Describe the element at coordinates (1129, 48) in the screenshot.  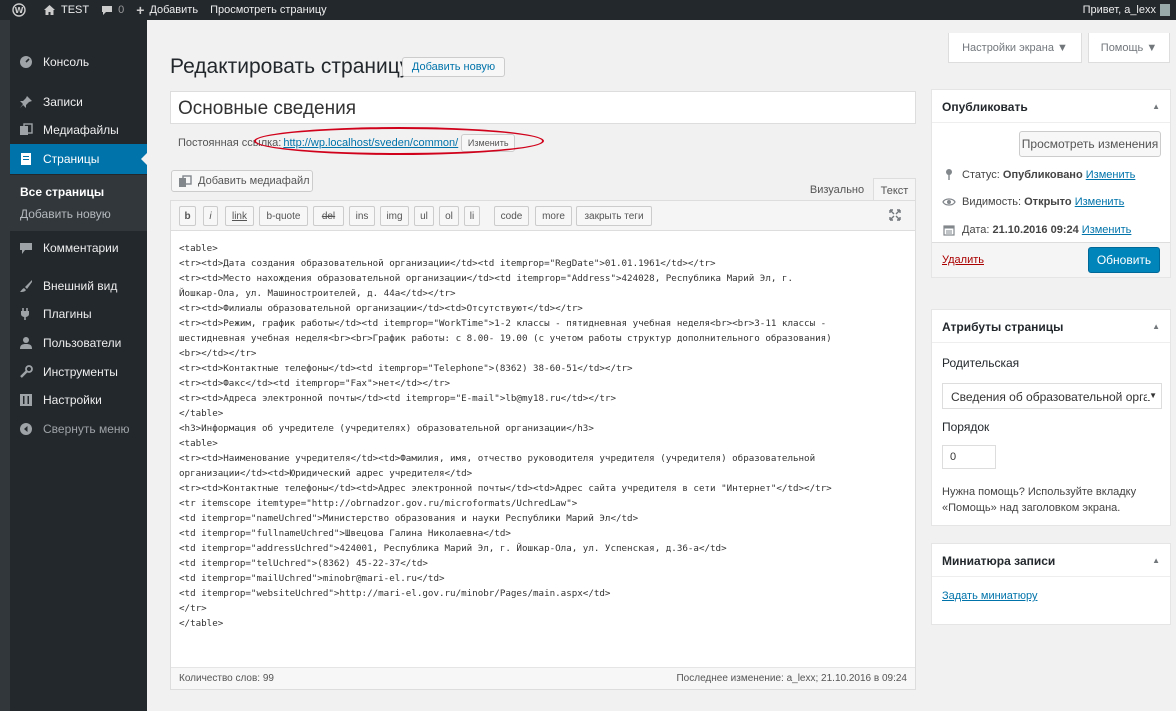
I see `help-button: Помощь ▼` at that location.